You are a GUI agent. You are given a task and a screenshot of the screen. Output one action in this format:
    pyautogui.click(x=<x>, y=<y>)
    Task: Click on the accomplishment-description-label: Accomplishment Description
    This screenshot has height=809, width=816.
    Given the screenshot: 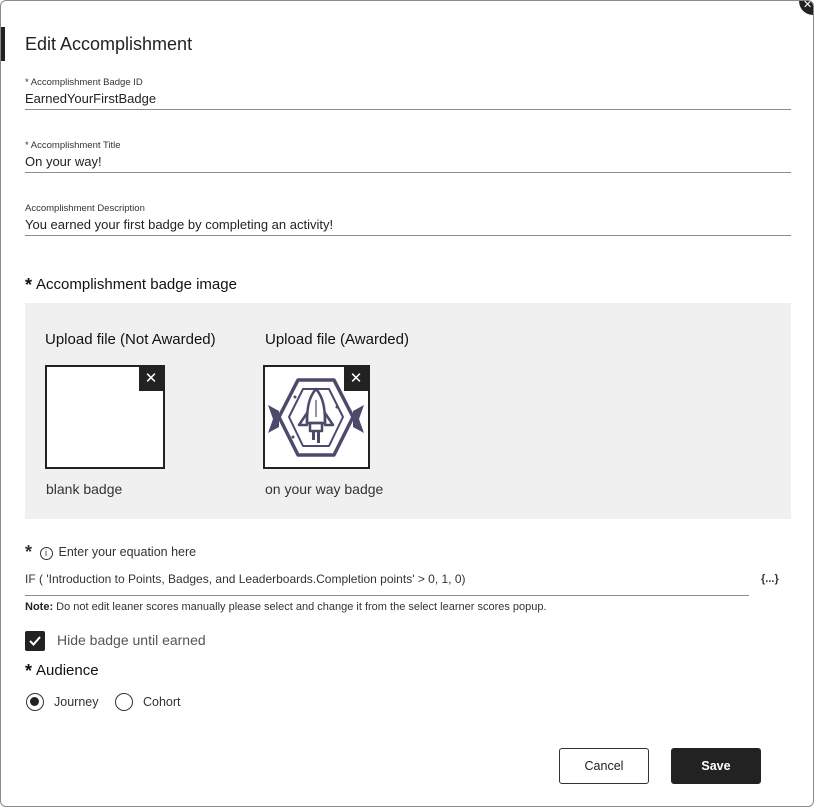 What is the action you would take?
    pyautogui.click(x=85, y=208)
    